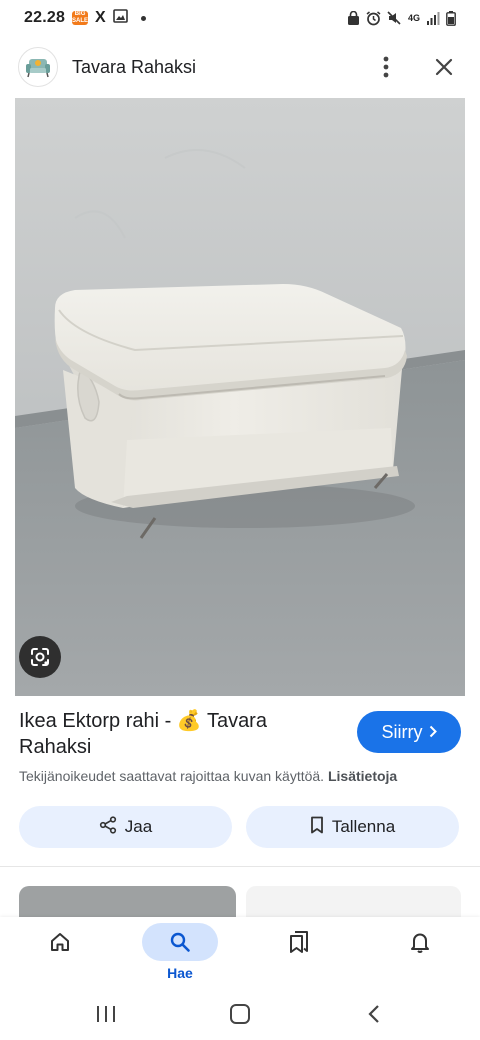  Describe the element at coordinates (180, 973) in the screenshot. I see `nav-search-label: Hae` at that location.